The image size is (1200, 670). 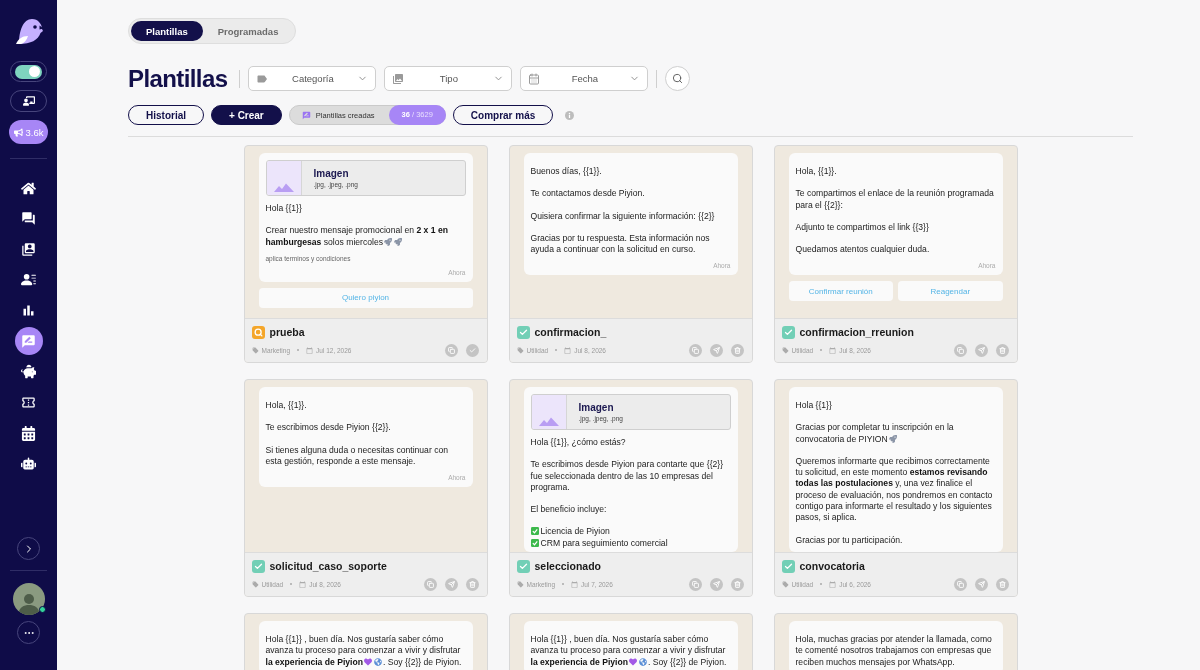 What do you see at coordinates (448, 78) in the screenshot?
I see `filter-dropdown: Tipo` at bounding box center [448, 78].